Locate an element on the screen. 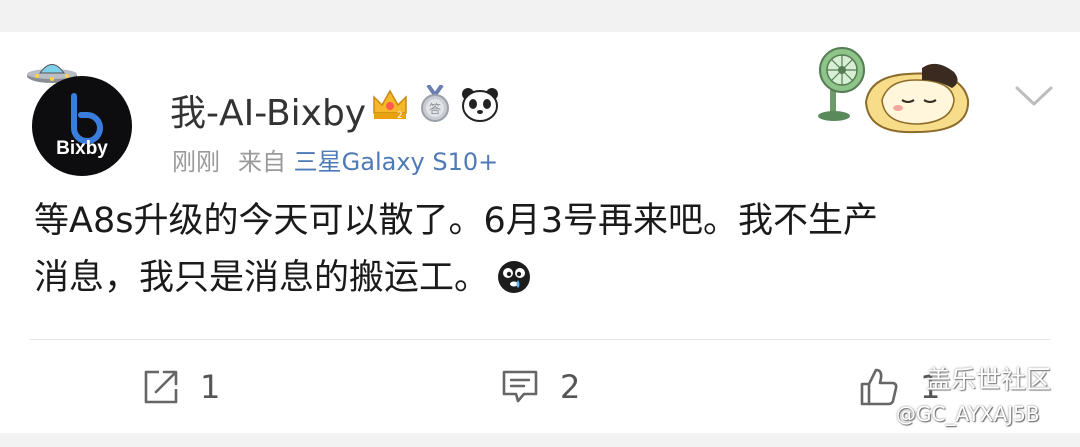 The width and height of the screenshot is (1080, 447). bixby-logo-icon is located at coordinates (87, 118).